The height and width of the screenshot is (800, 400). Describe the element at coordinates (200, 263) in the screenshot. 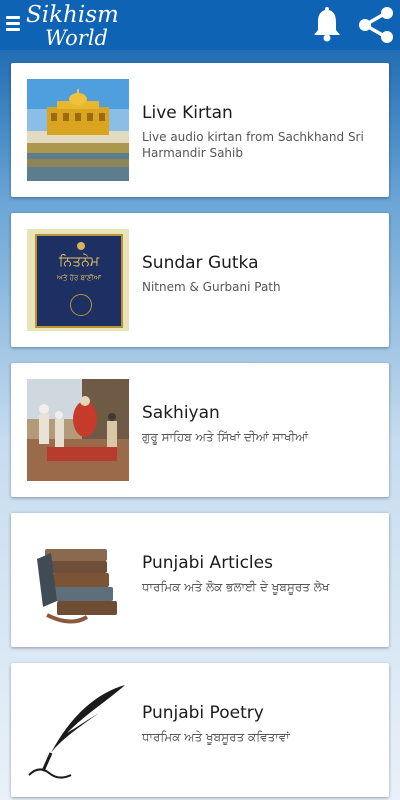

I see `card-title: Sundar Gutka` at that location.